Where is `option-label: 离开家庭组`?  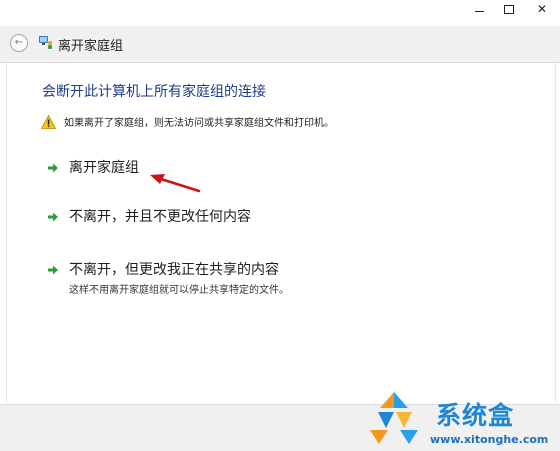
option-label: 离开家庭组 is located at coordinates (104, 168).